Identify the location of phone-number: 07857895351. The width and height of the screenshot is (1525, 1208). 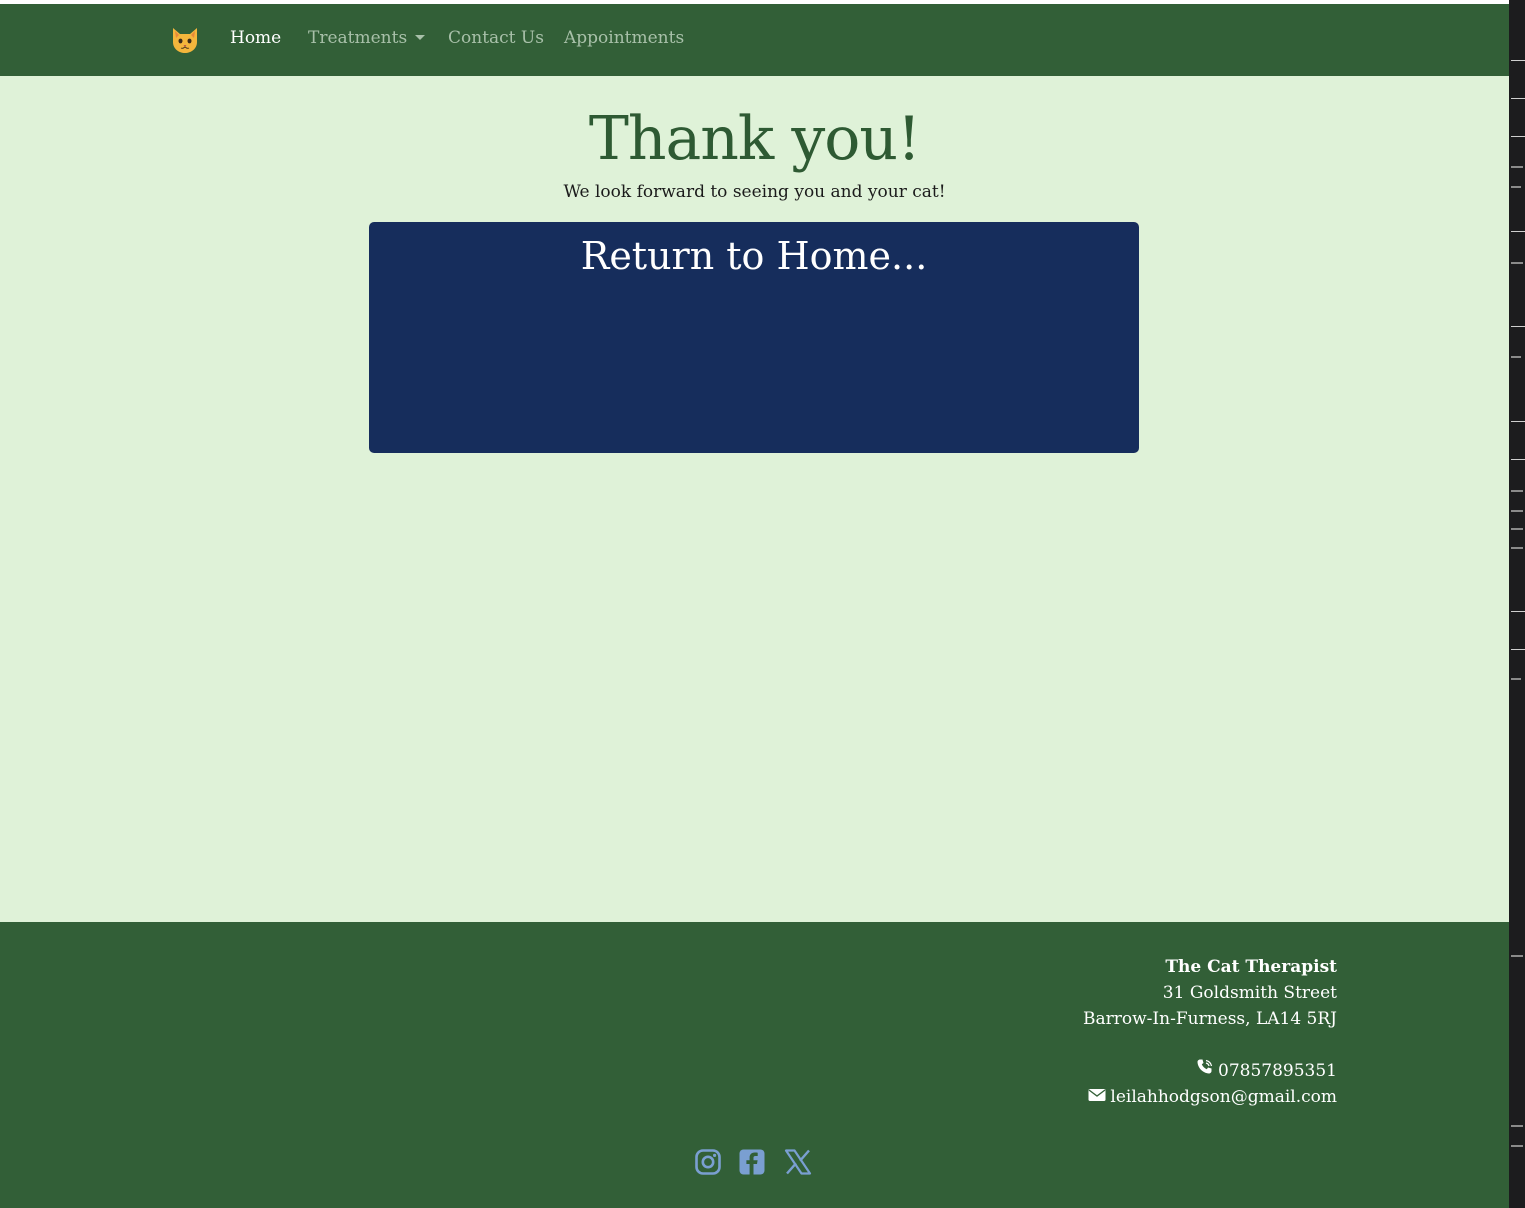
(1277, 1071).